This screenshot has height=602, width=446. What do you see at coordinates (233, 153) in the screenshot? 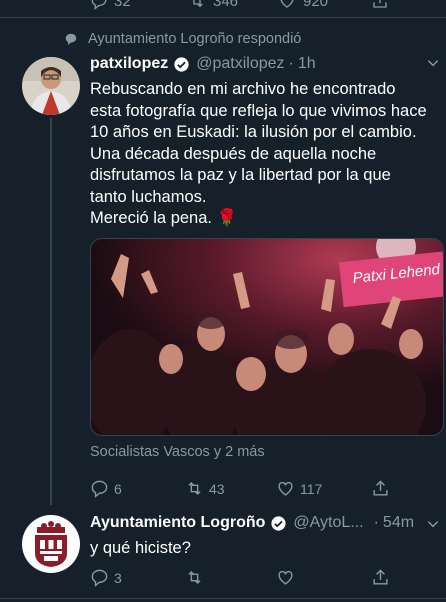
I see `tweet1-line: Una década después de aquella noche` at bounding box center [233, 153].